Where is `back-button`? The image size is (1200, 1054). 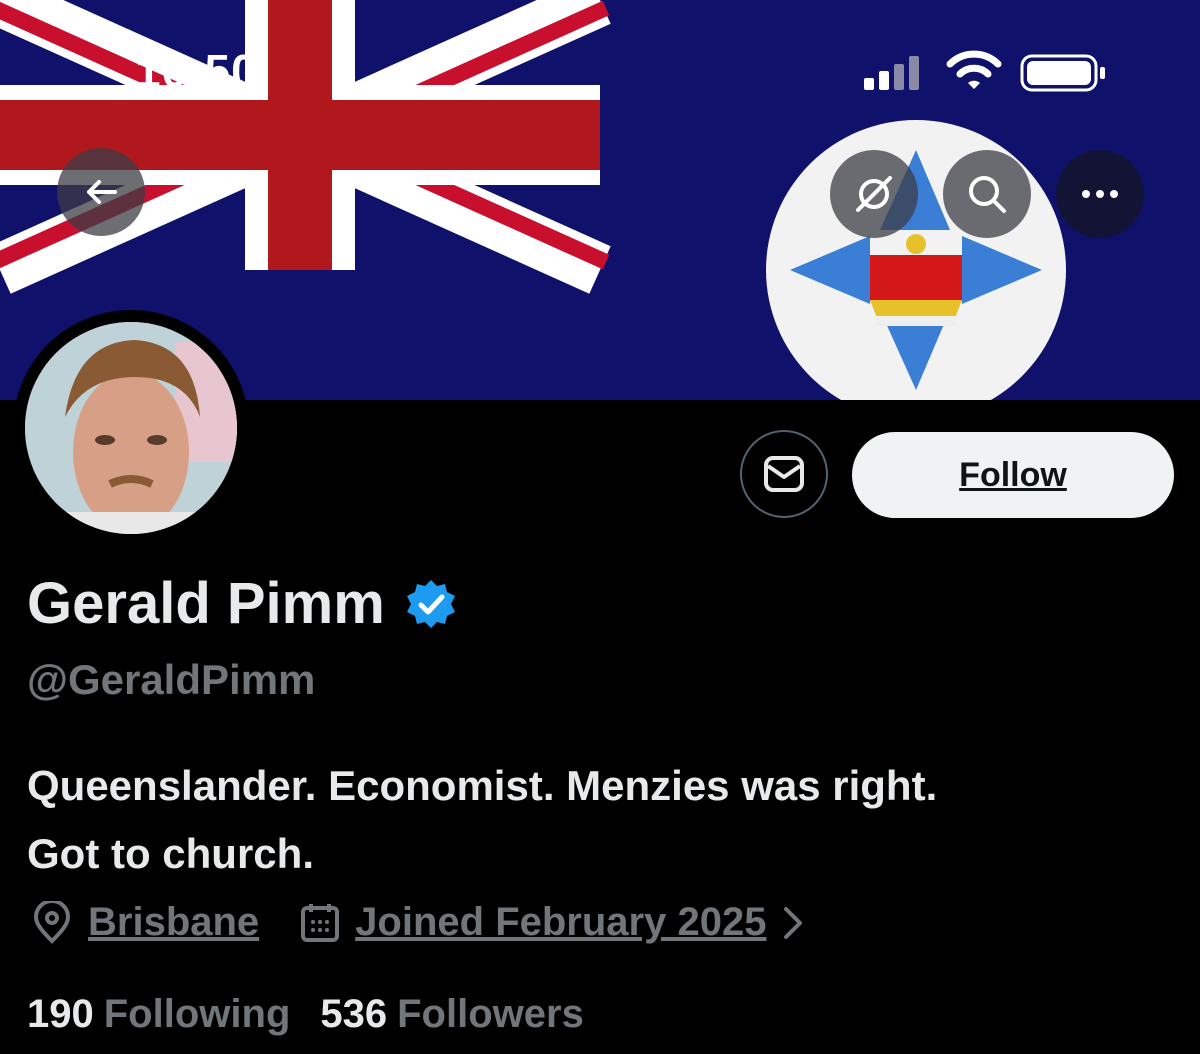
back-button is located at coordinates (101, 192).